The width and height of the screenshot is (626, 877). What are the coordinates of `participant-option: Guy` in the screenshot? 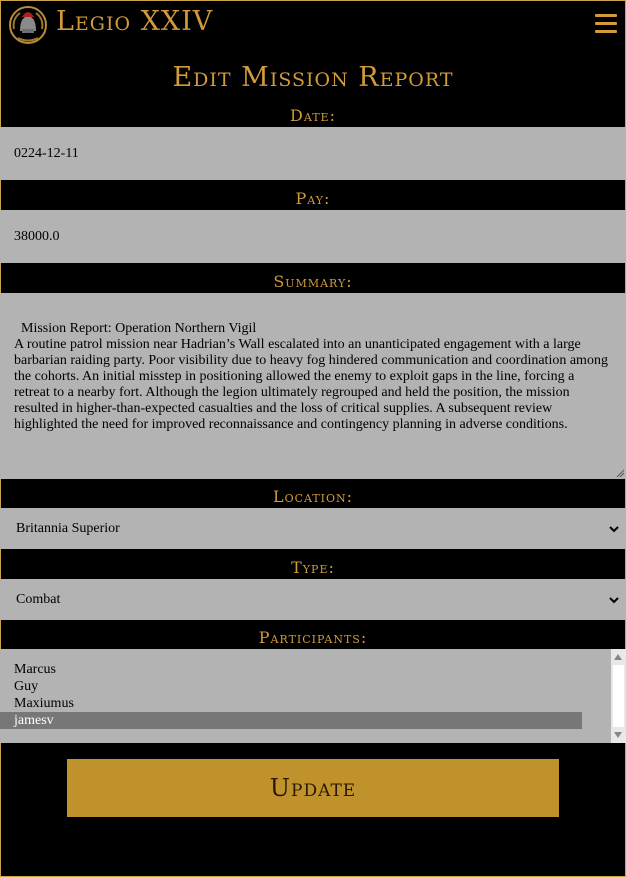 It's located at (291, 686).